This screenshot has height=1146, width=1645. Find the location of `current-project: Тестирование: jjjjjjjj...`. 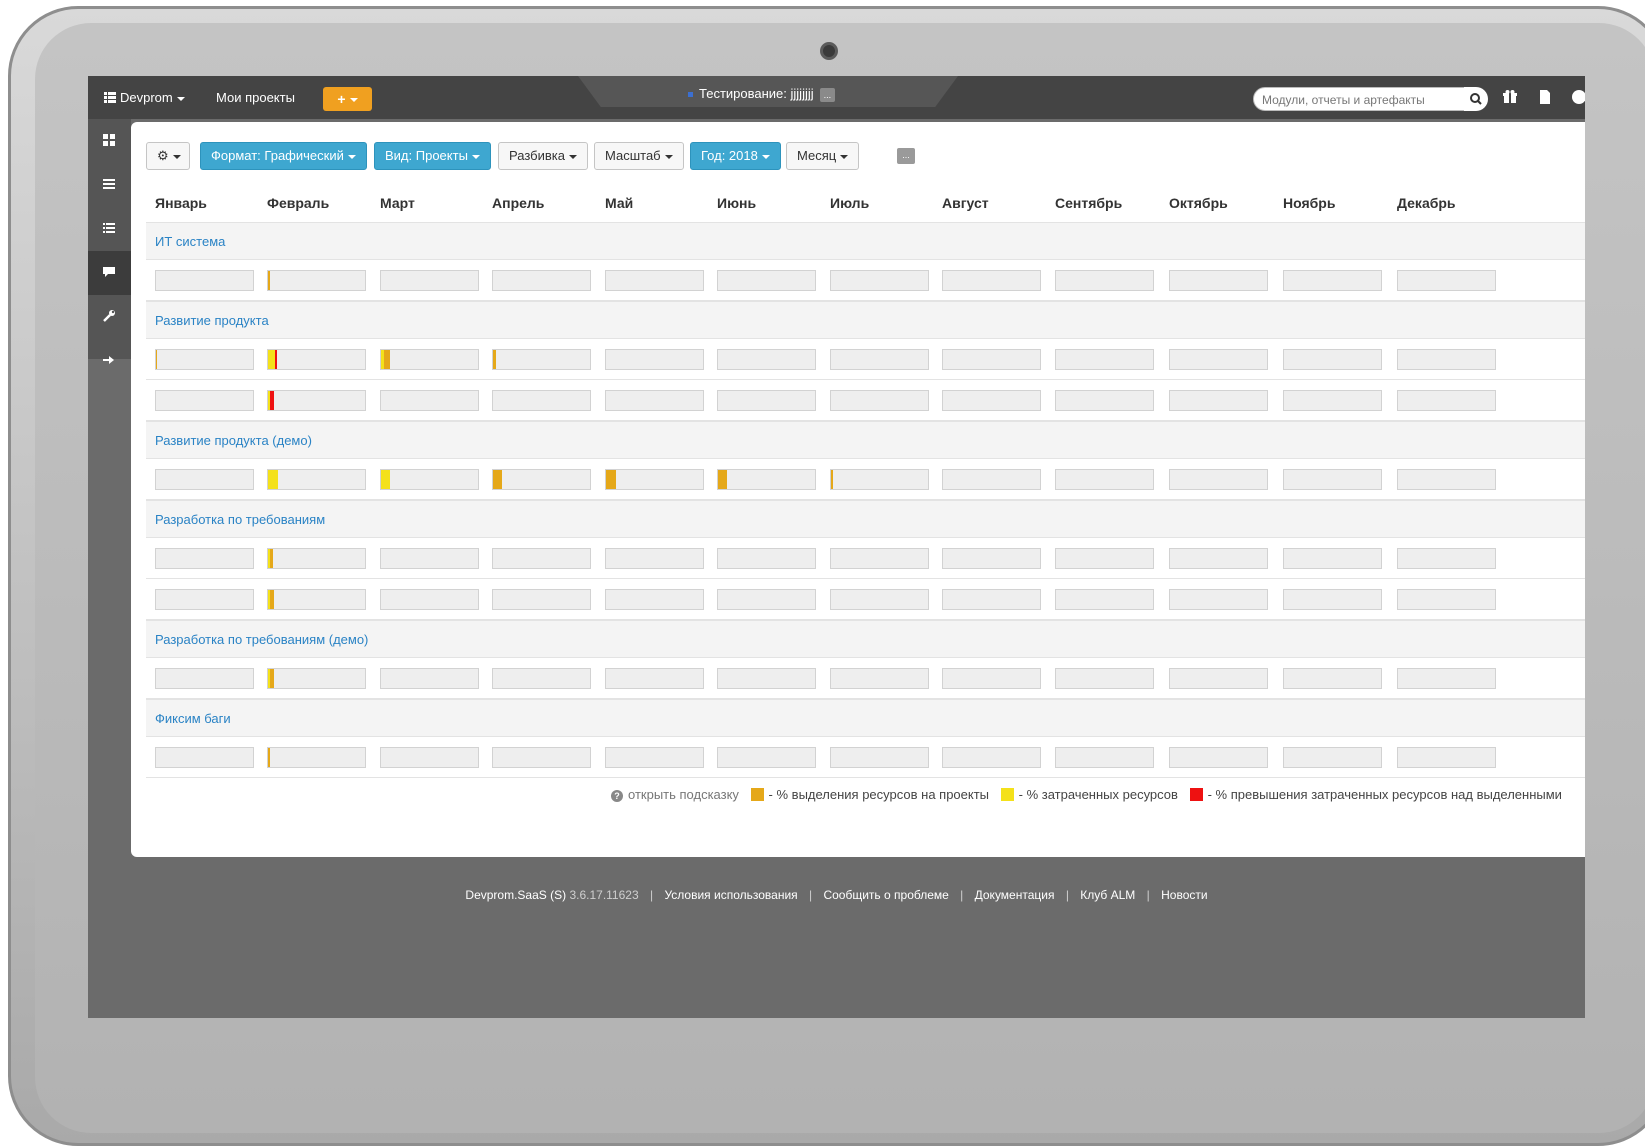

current-project: Тестирование: jjjjjjjj... is located at coordinates (762, 94).